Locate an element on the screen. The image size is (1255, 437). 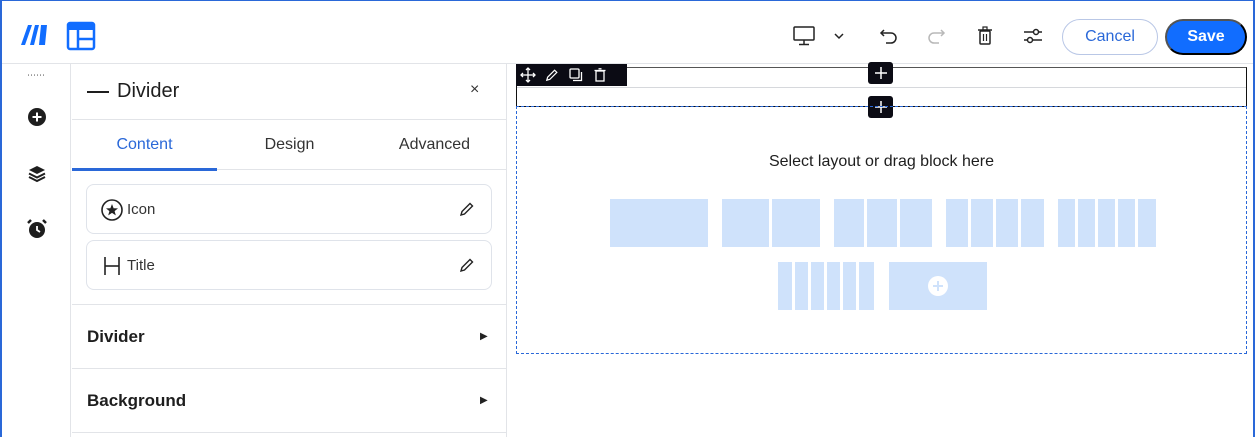
desktop-monitor-icon is located at coordinates (804, 36).